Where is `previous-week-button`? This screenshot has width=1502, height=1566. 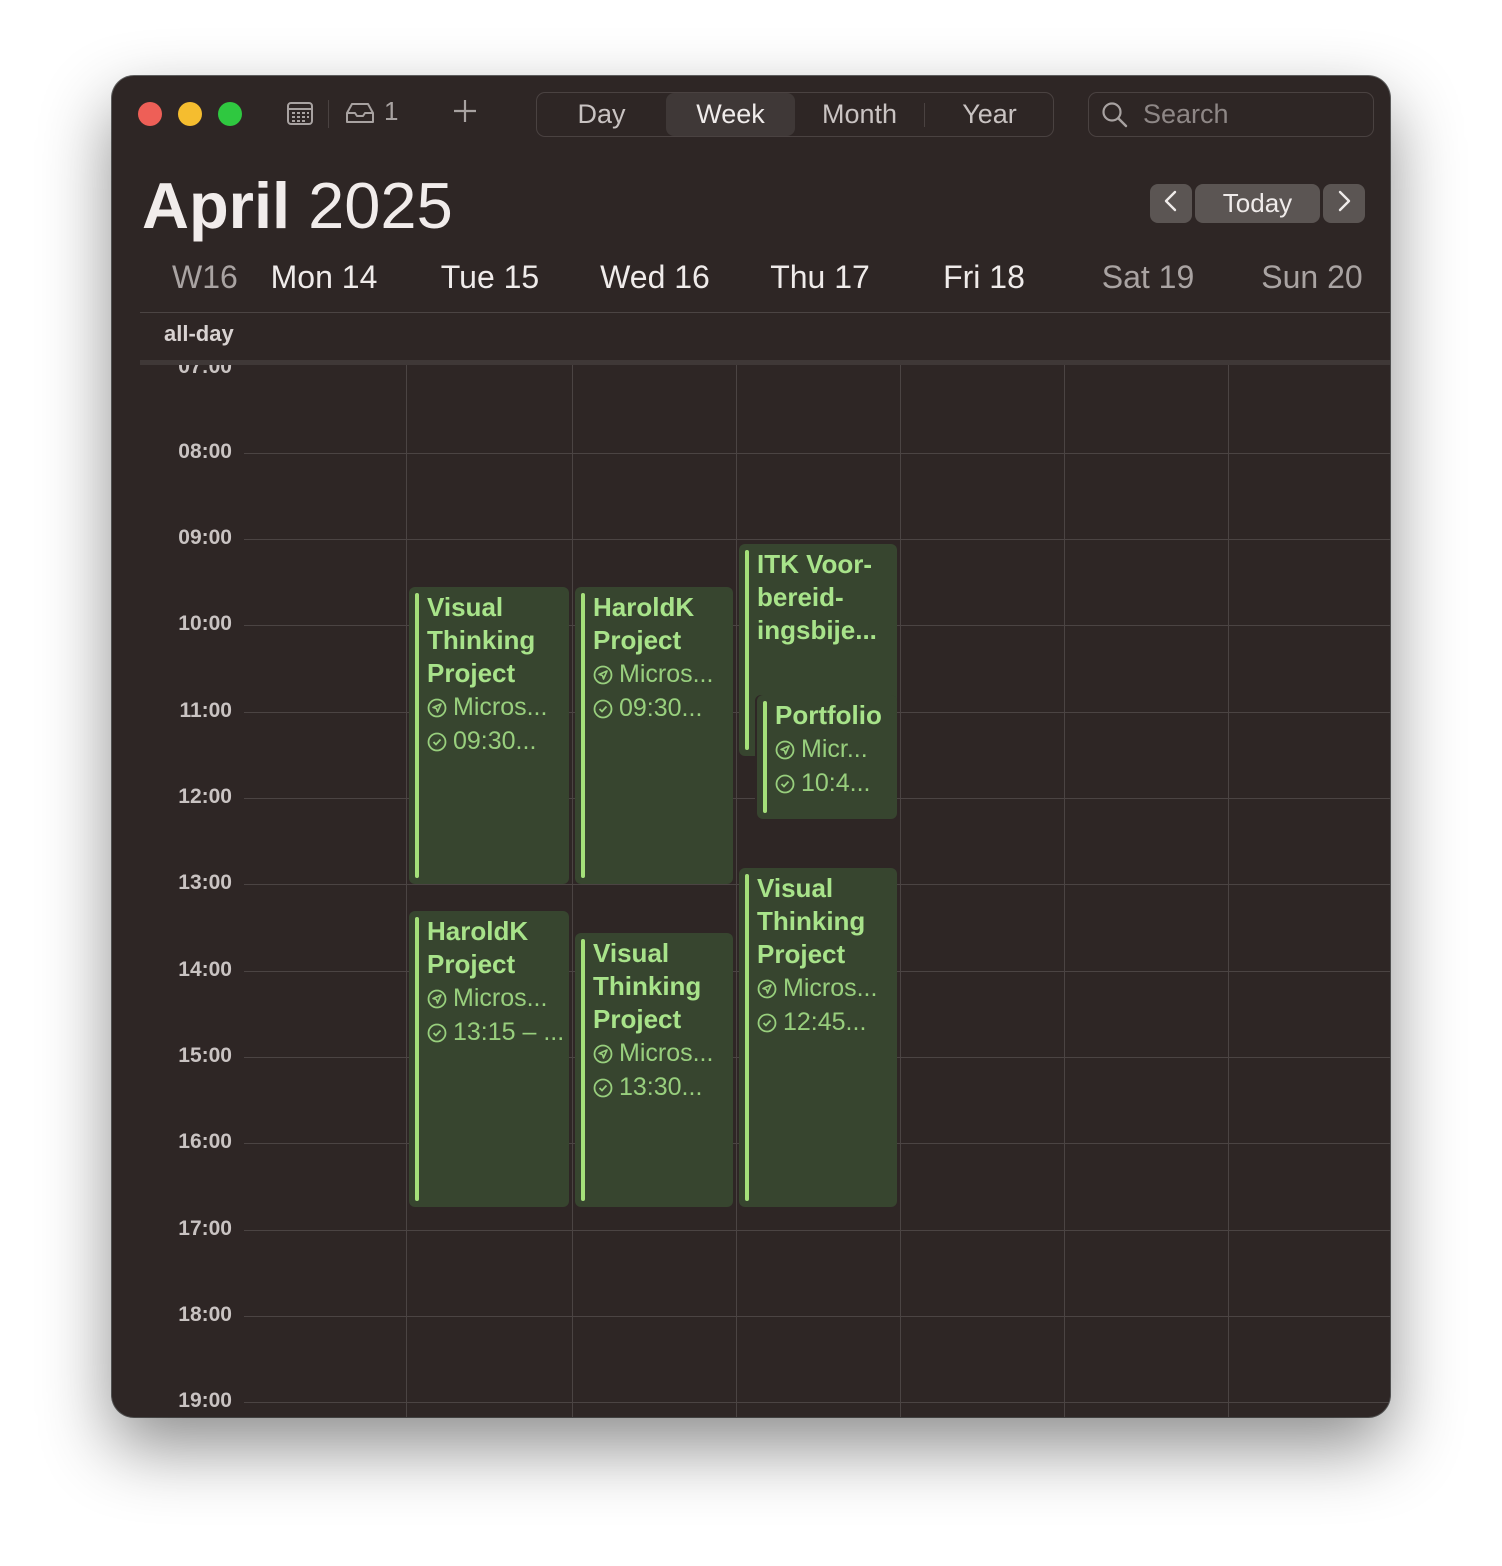
previous-week-button is located at coordinates (1171, 203).